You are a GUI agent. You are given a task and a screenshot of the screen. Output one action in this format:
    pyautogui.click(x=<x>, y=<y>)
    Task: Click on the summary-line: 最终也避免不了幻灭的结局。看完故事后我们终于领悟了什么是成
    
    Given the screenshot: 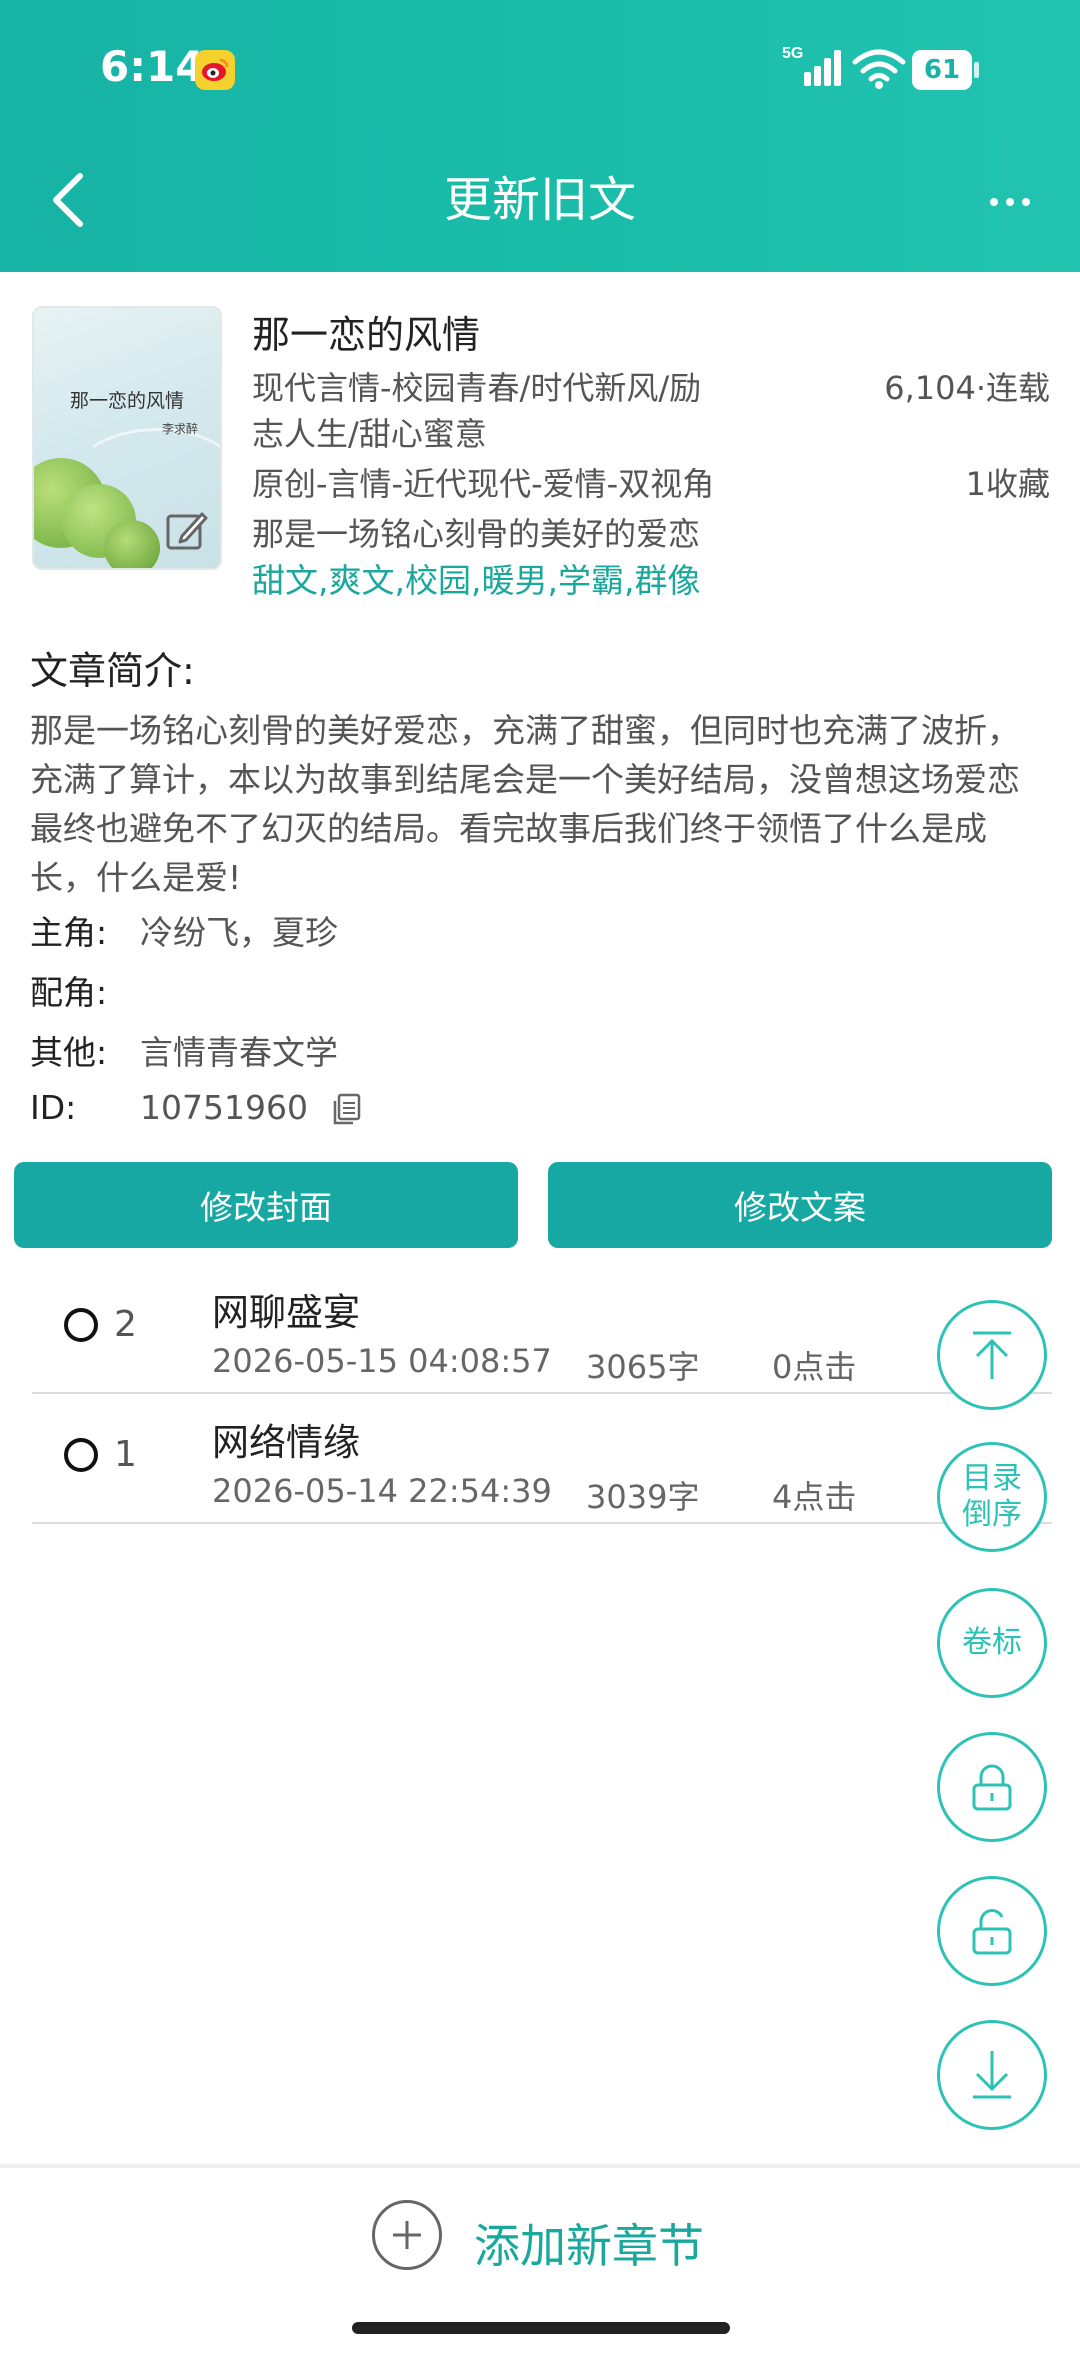 What is the action you would take?
    pyautogui.click(x=508, y=828)
    